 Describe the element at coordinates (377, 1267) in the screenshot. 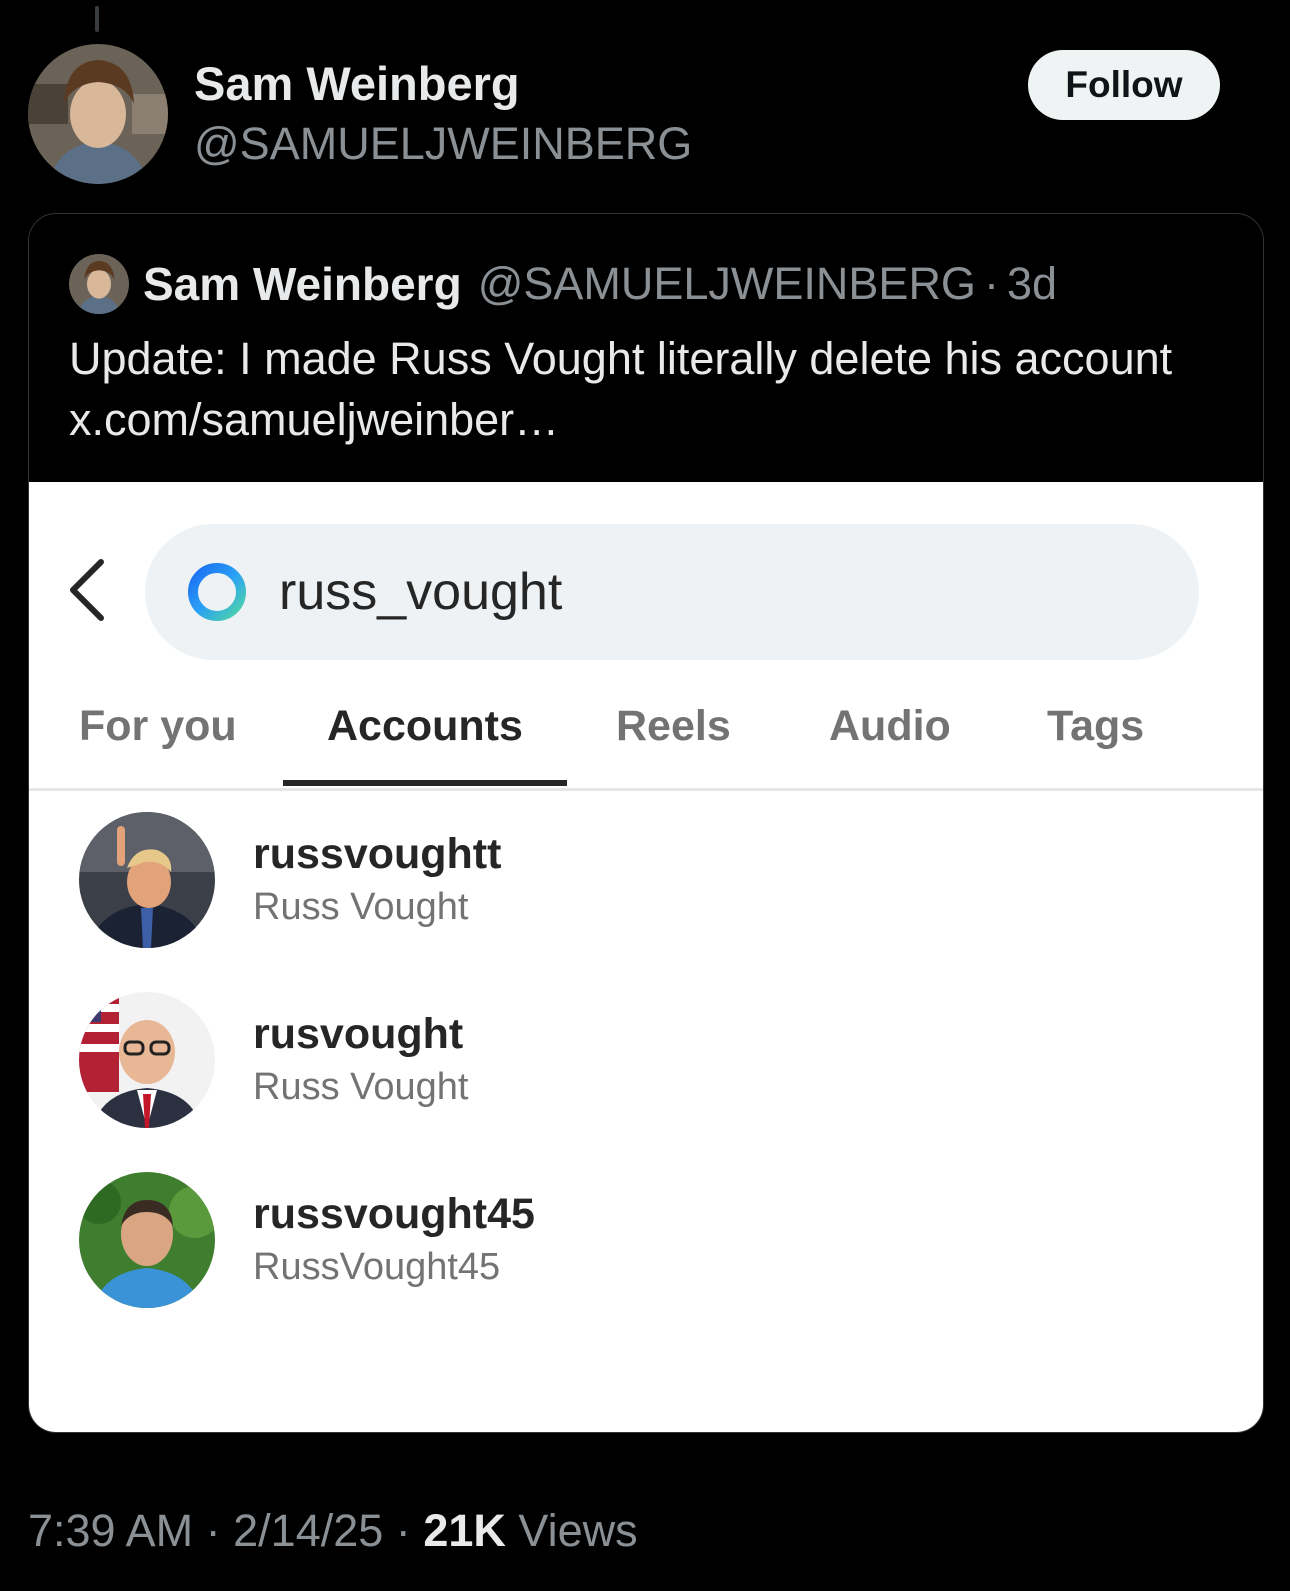

I see `account-display-name: RussVought45` at that location.